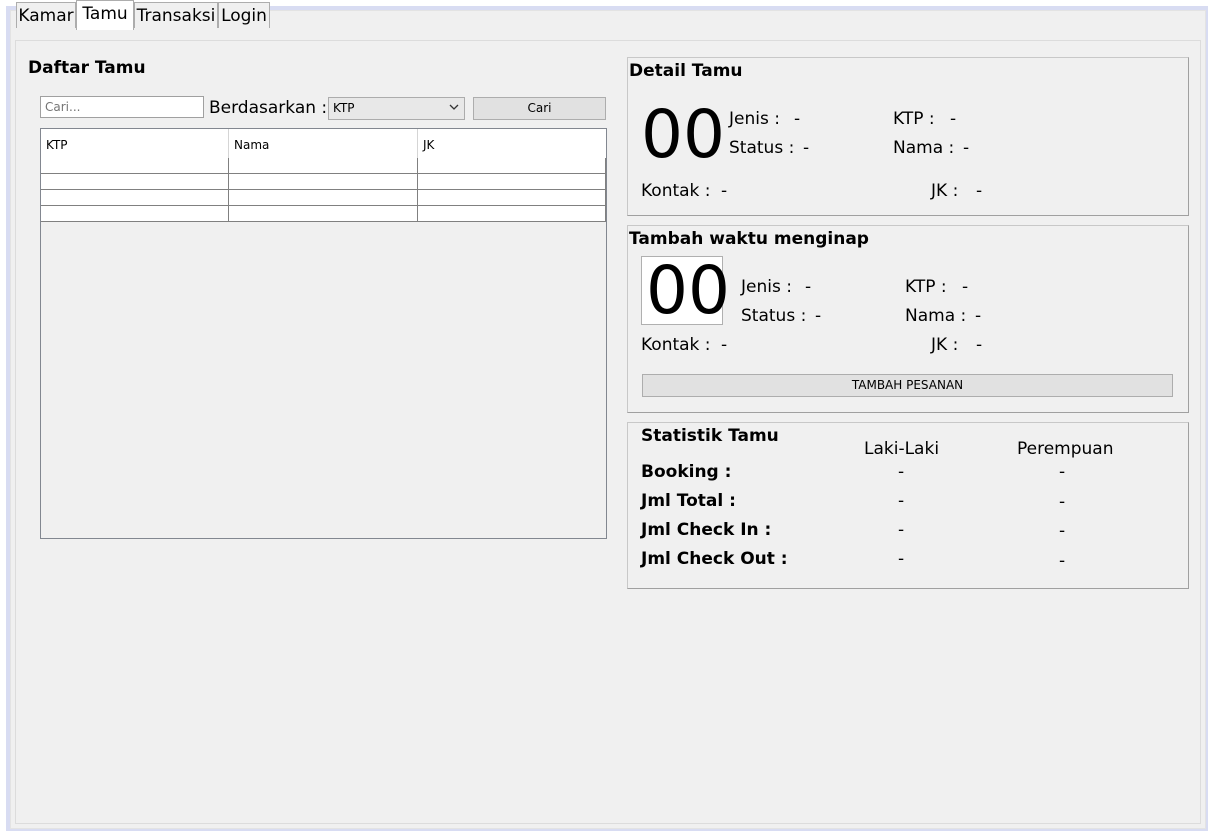 The image size is (1216, 837). I want to click on detail-room-number: 00, so click(683, 134).